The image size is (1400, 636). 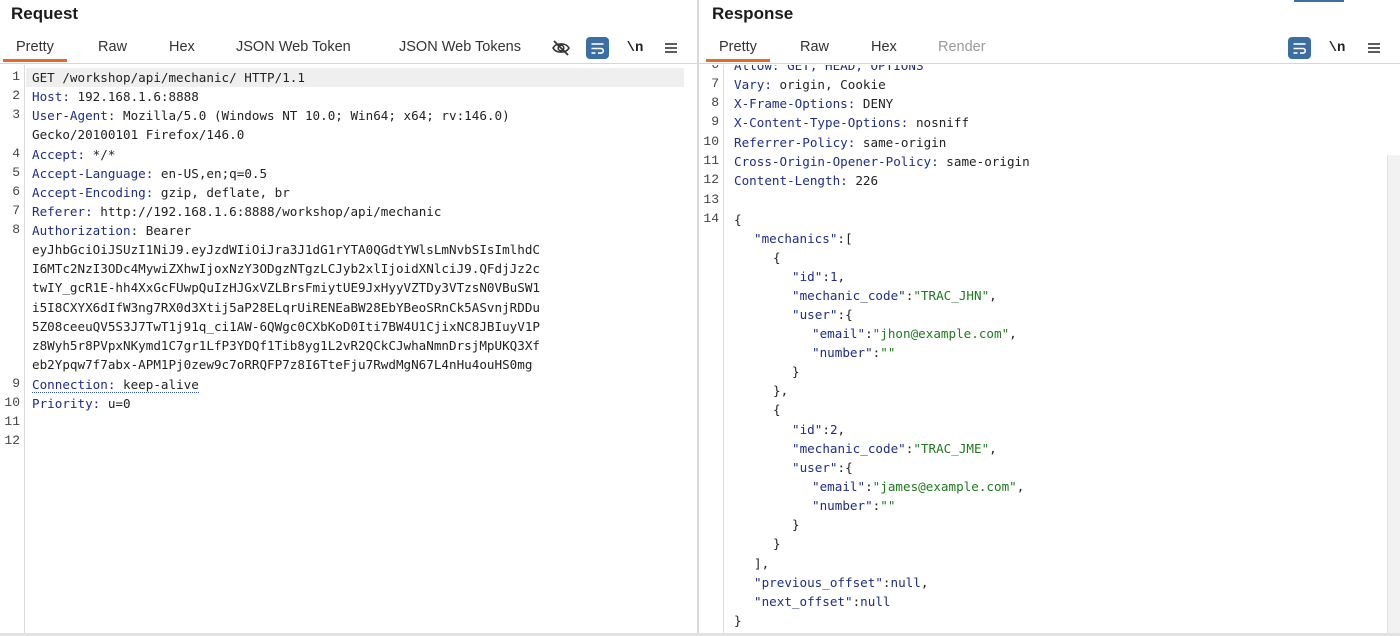 What do you see at coordinates (62, 211) in the screenshot?
I see `header-key: Referer:` at bounding box center [62, 211].